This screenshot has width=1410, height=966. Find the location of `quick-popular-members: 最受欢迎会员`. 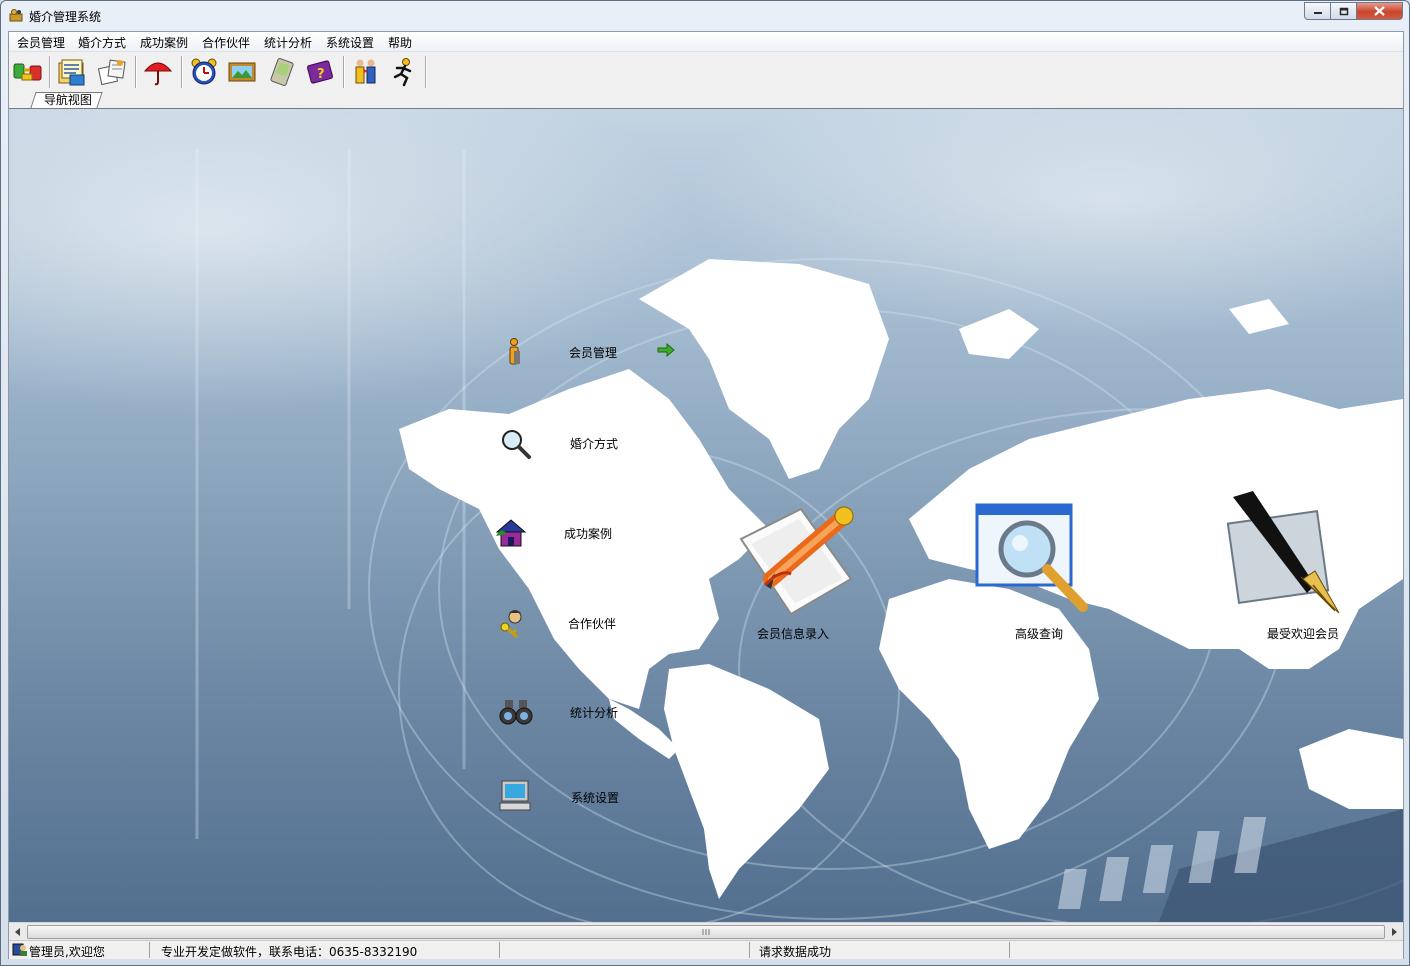

quick-popular-members: 最受欢迎会员 is located at coordinates (1288, 565).